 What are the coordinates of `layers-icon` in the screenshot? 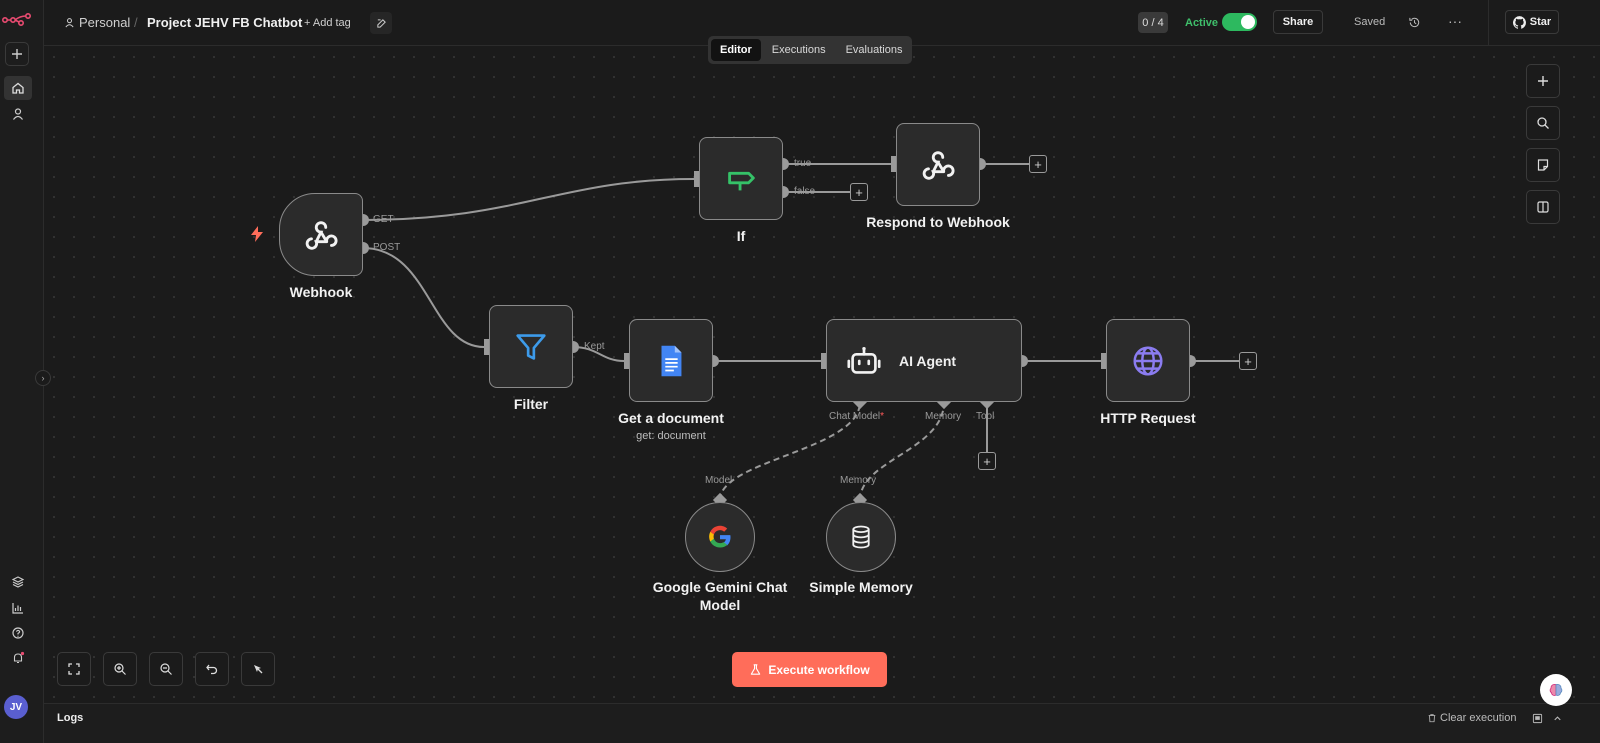 It's located at (18, 582).